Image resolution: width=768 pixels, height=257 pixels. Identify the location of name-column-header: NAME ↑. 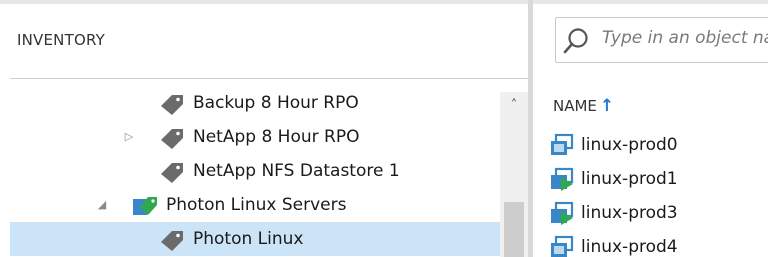
(583, 106).